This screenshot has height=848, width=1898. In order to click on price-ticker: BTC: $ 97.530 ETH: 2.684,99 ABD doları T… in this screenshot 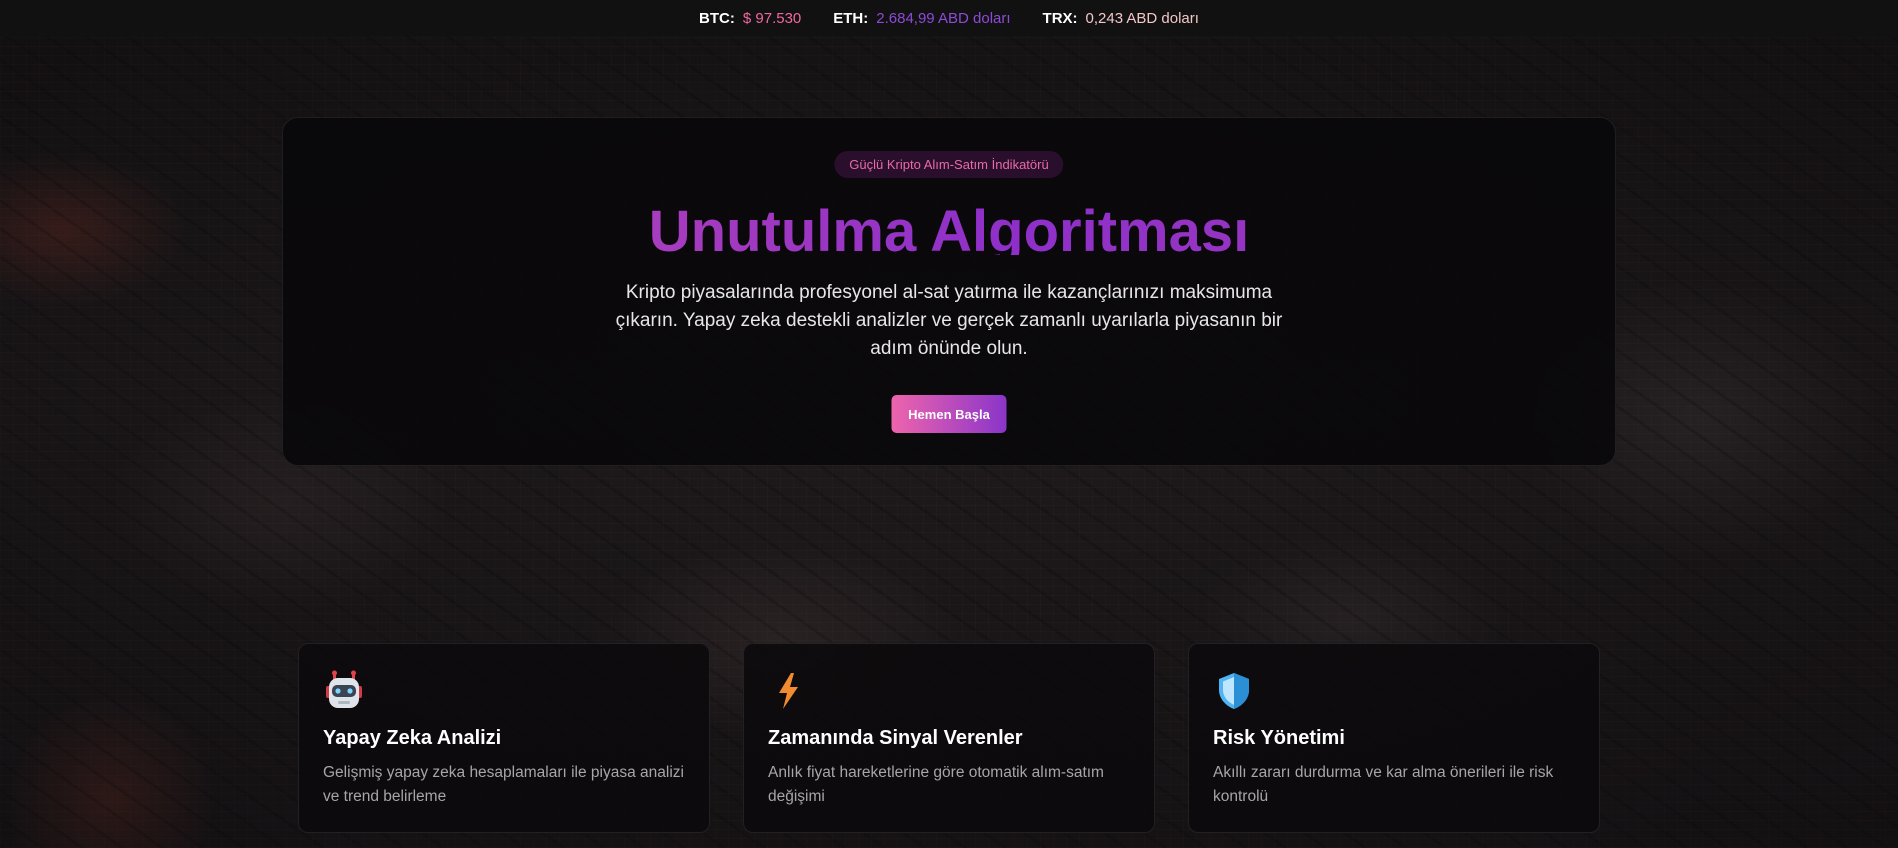, I will do `click(949, 18)`.